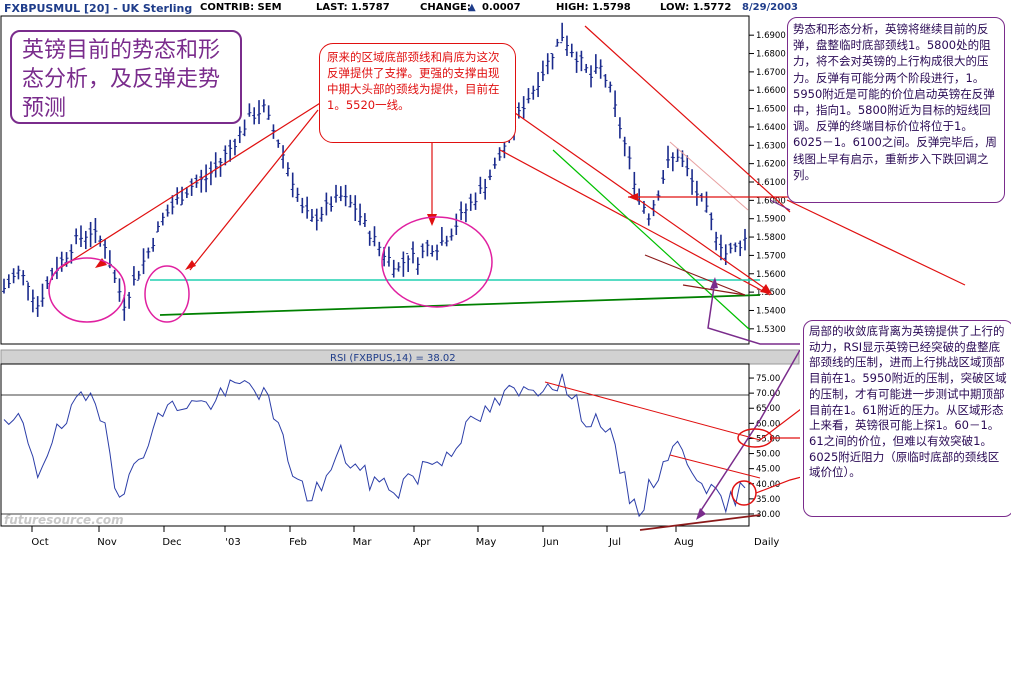 The height and width of the screenshot is (691, 1011). Describe the element at coordinates (39, 542) in the screenshot. I see `x-tick-label: Oct` at that location.